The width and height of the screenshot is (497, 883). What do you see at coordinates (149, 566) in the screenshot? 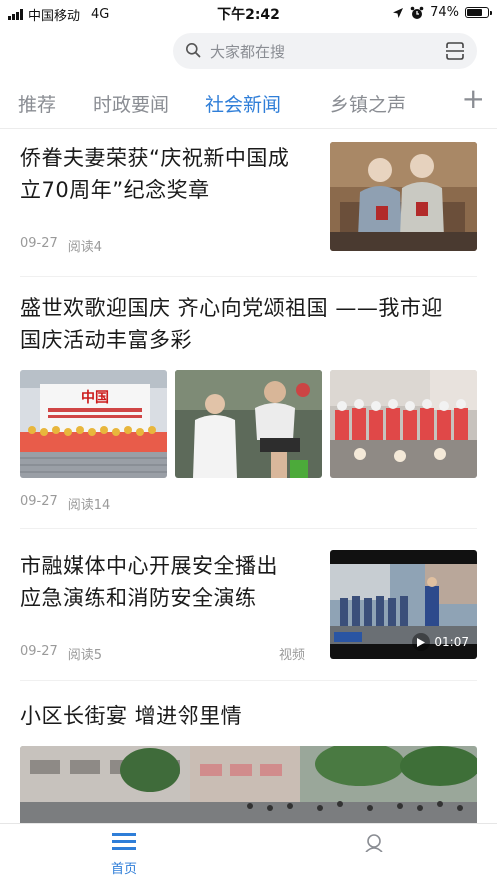
I see `news-title-line: 市融媒体中心开展安全播出` at bounding box center [149, 566].